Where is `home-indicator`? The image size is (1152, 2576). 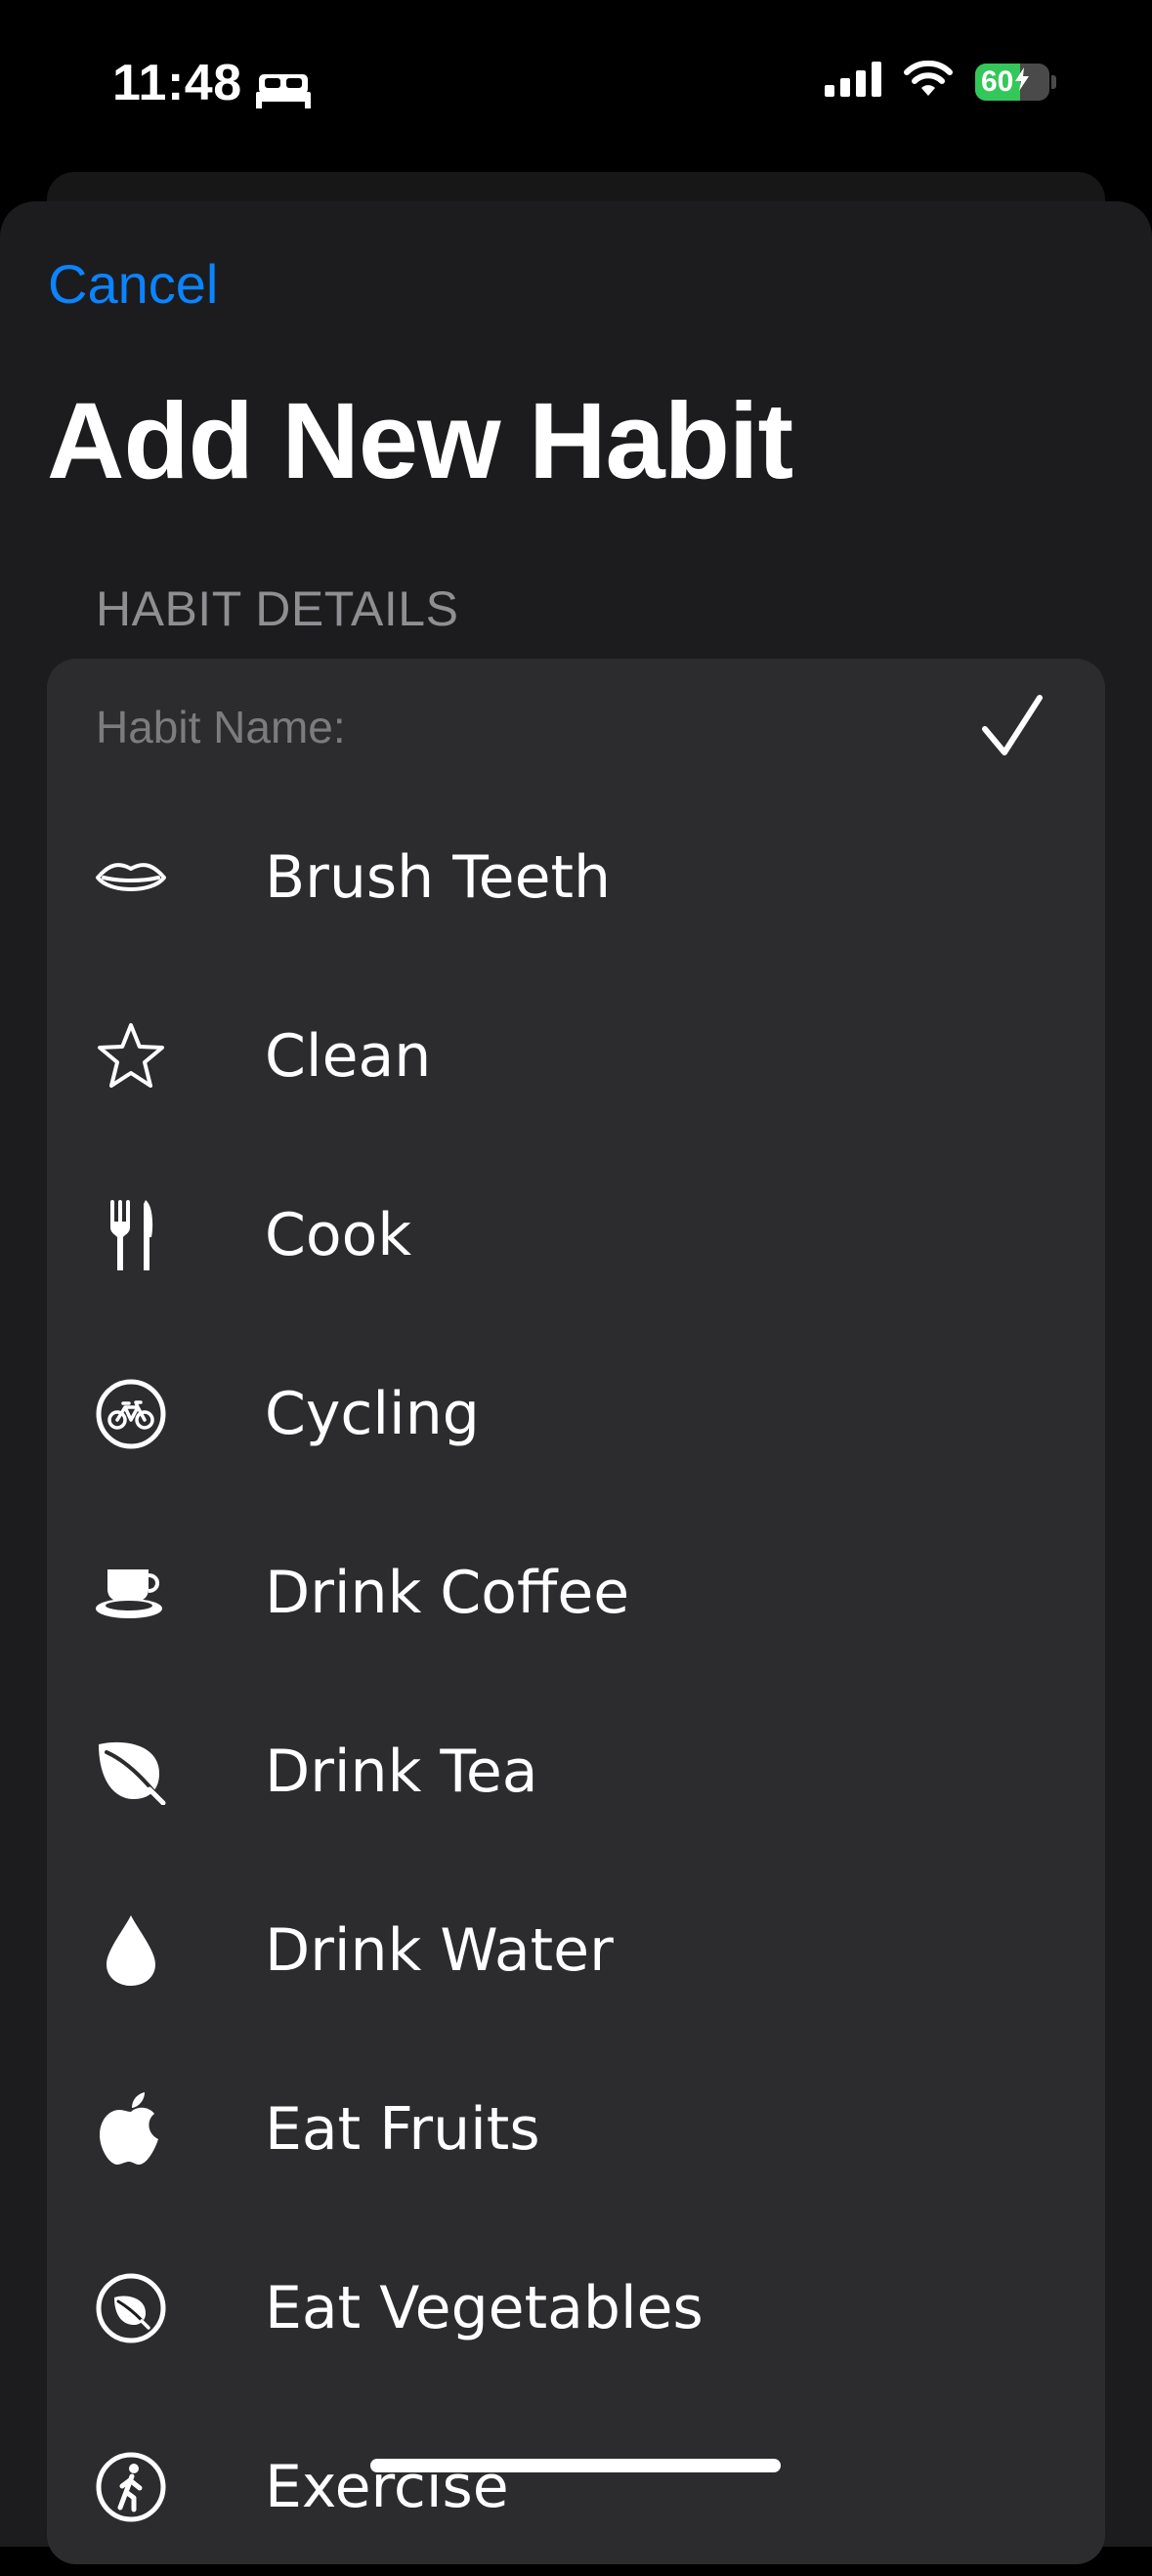
home-indicator is located at coordinates (575, 2466).